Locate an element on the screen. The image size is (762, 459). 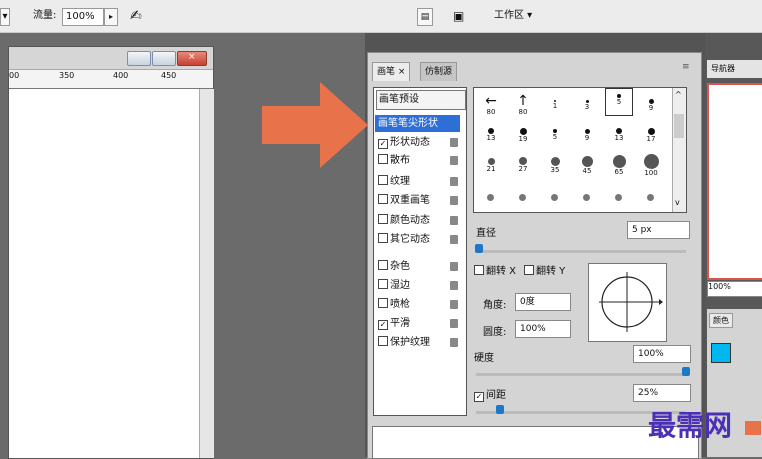
brush-tip-cell: ↑ 80 is located at coordinates (523, 105).